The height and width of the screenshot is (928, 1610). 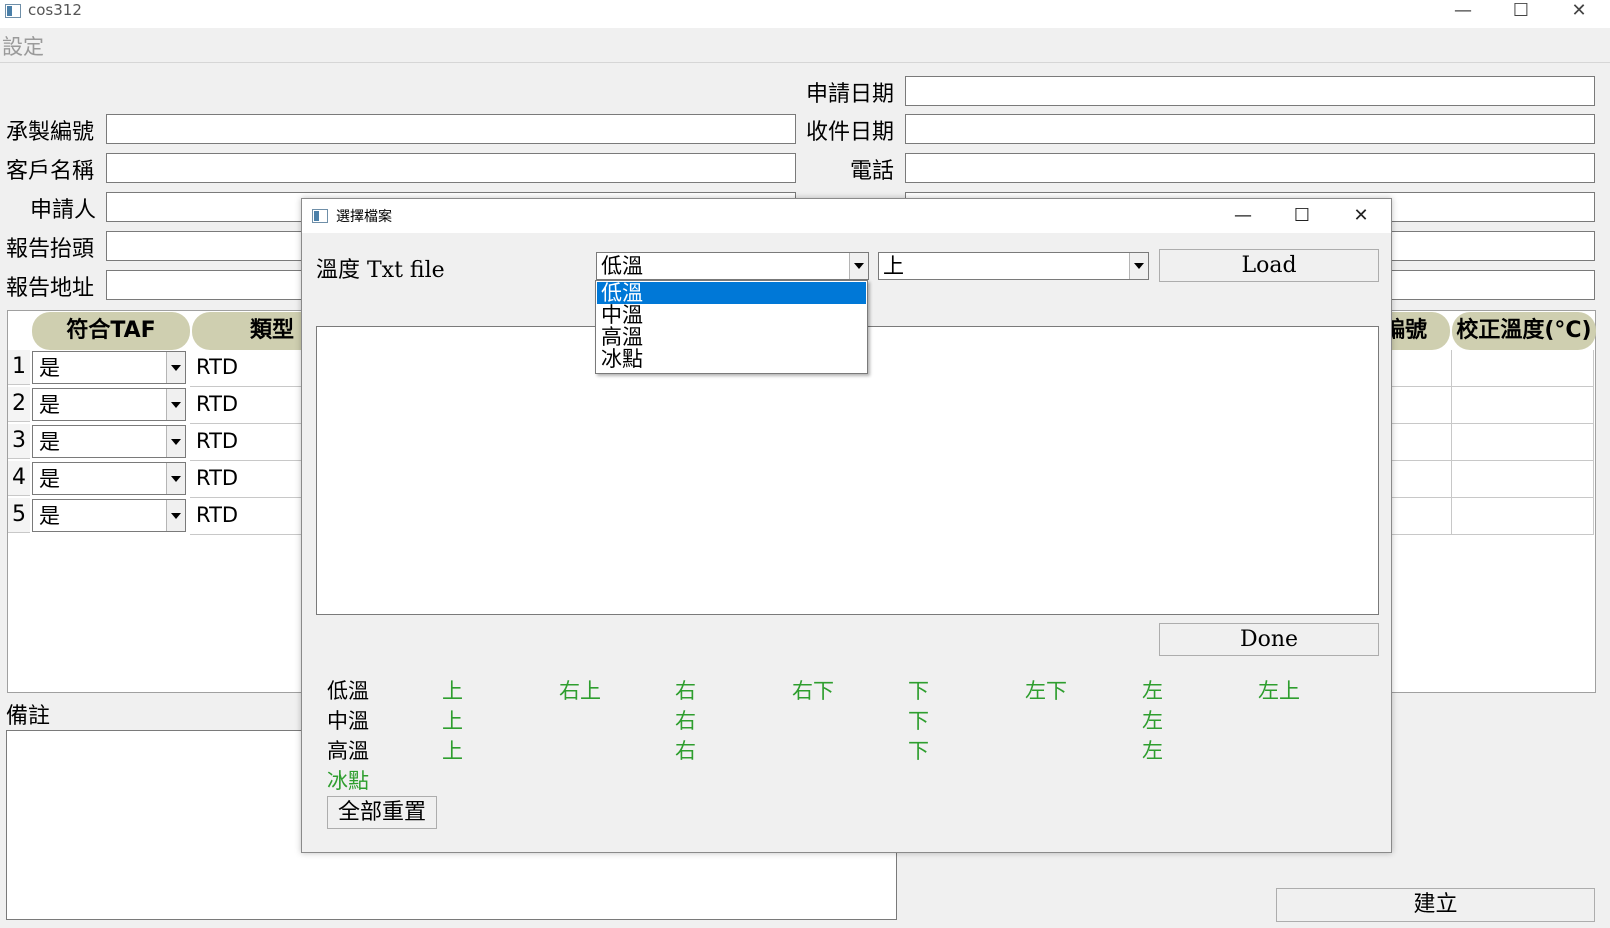 What do you see at coordinates (872, 171) in the screenshot?
I see `phone-label: 電話` at bounding box center [872, 171].